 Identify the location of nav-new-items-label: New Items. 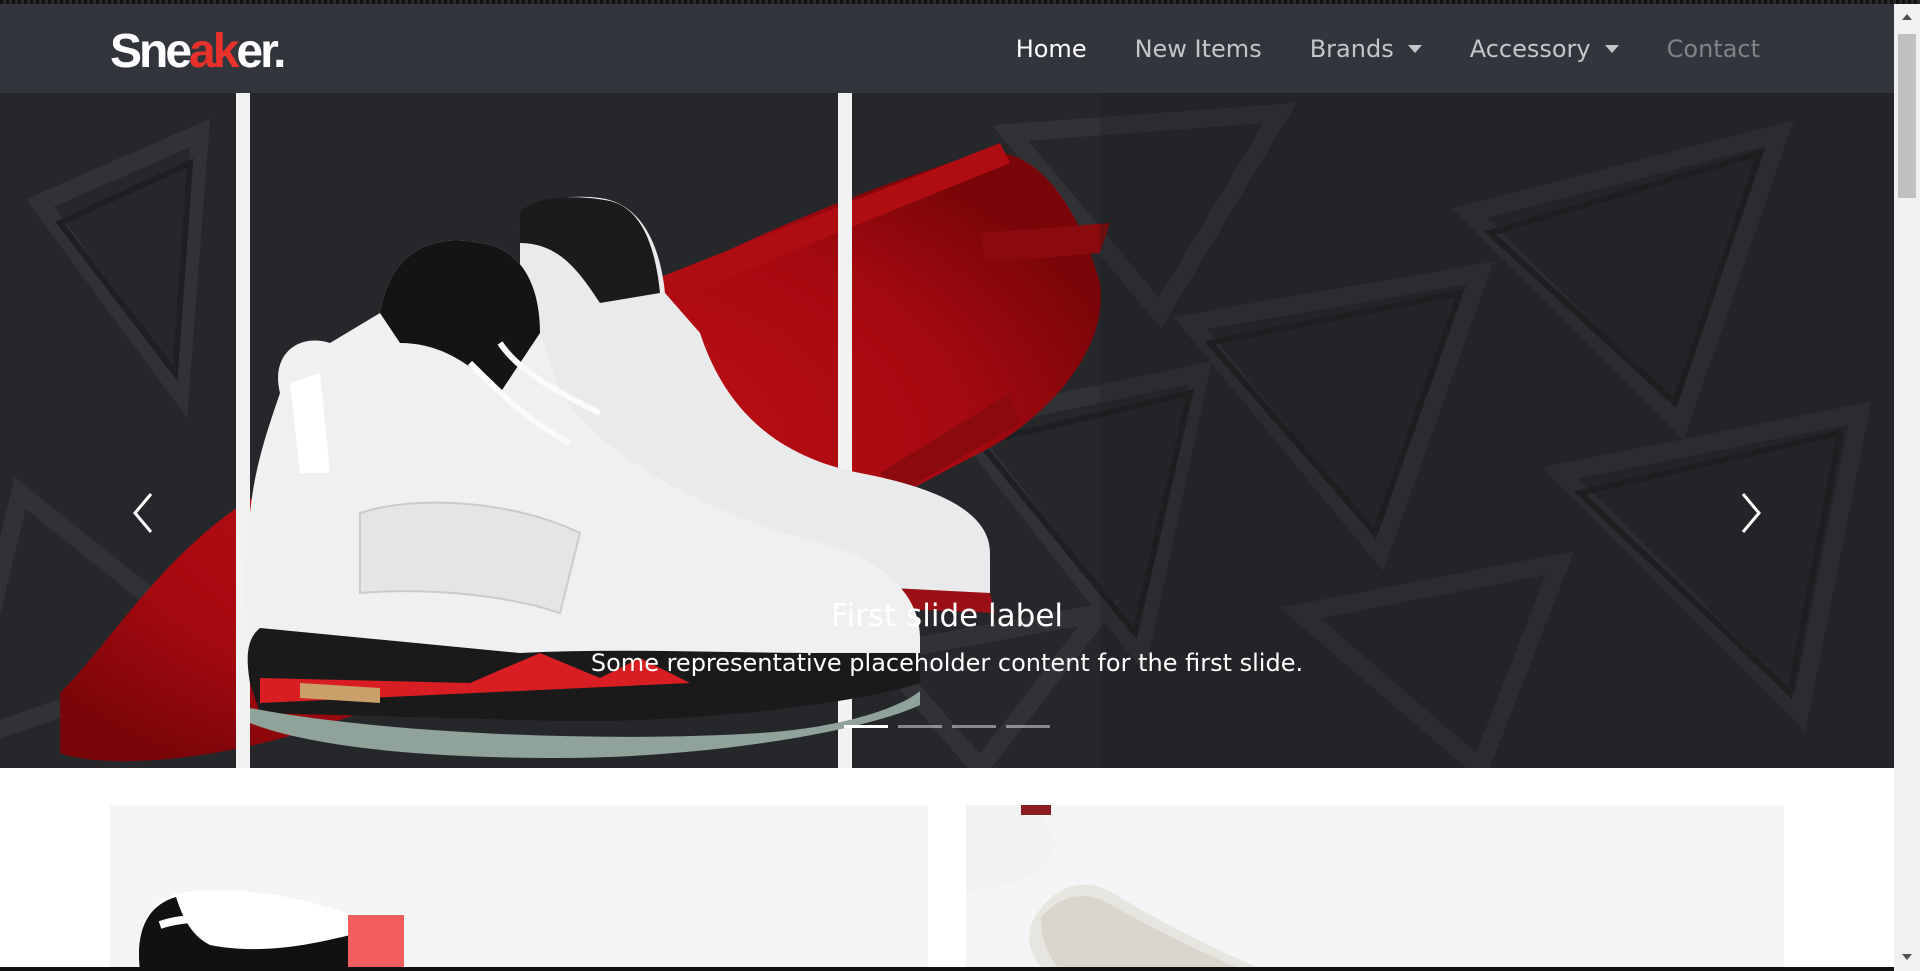
(1198, 48).